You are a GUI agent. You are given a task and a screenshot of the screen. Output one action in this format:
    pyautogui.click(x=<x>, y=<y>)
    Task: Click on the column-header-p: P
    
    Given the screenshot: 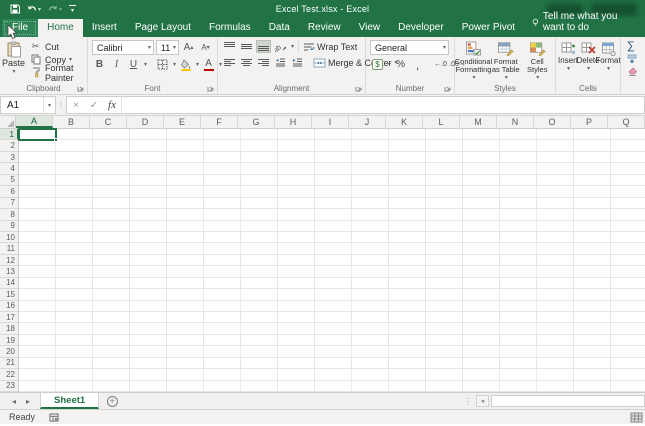 What is the action you would take?
    pyautogui.click(x=589, y=122)
    